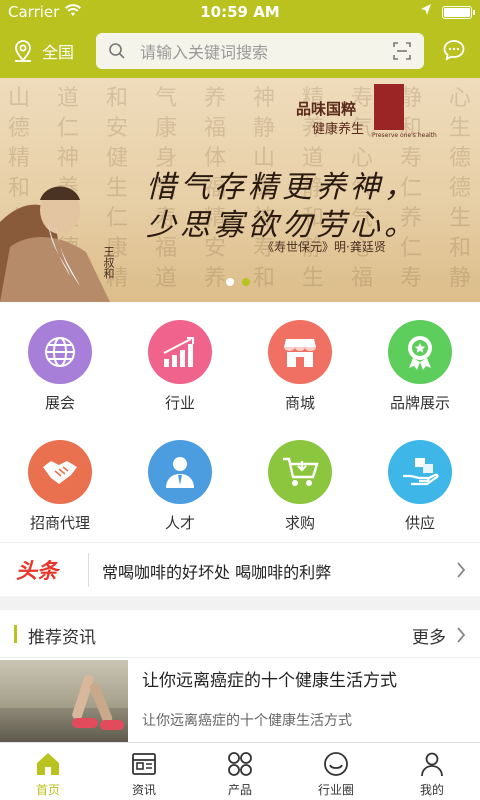  I want to click on article-title: 让你远离癌症的十个健康生活方式, so click(269, 678).